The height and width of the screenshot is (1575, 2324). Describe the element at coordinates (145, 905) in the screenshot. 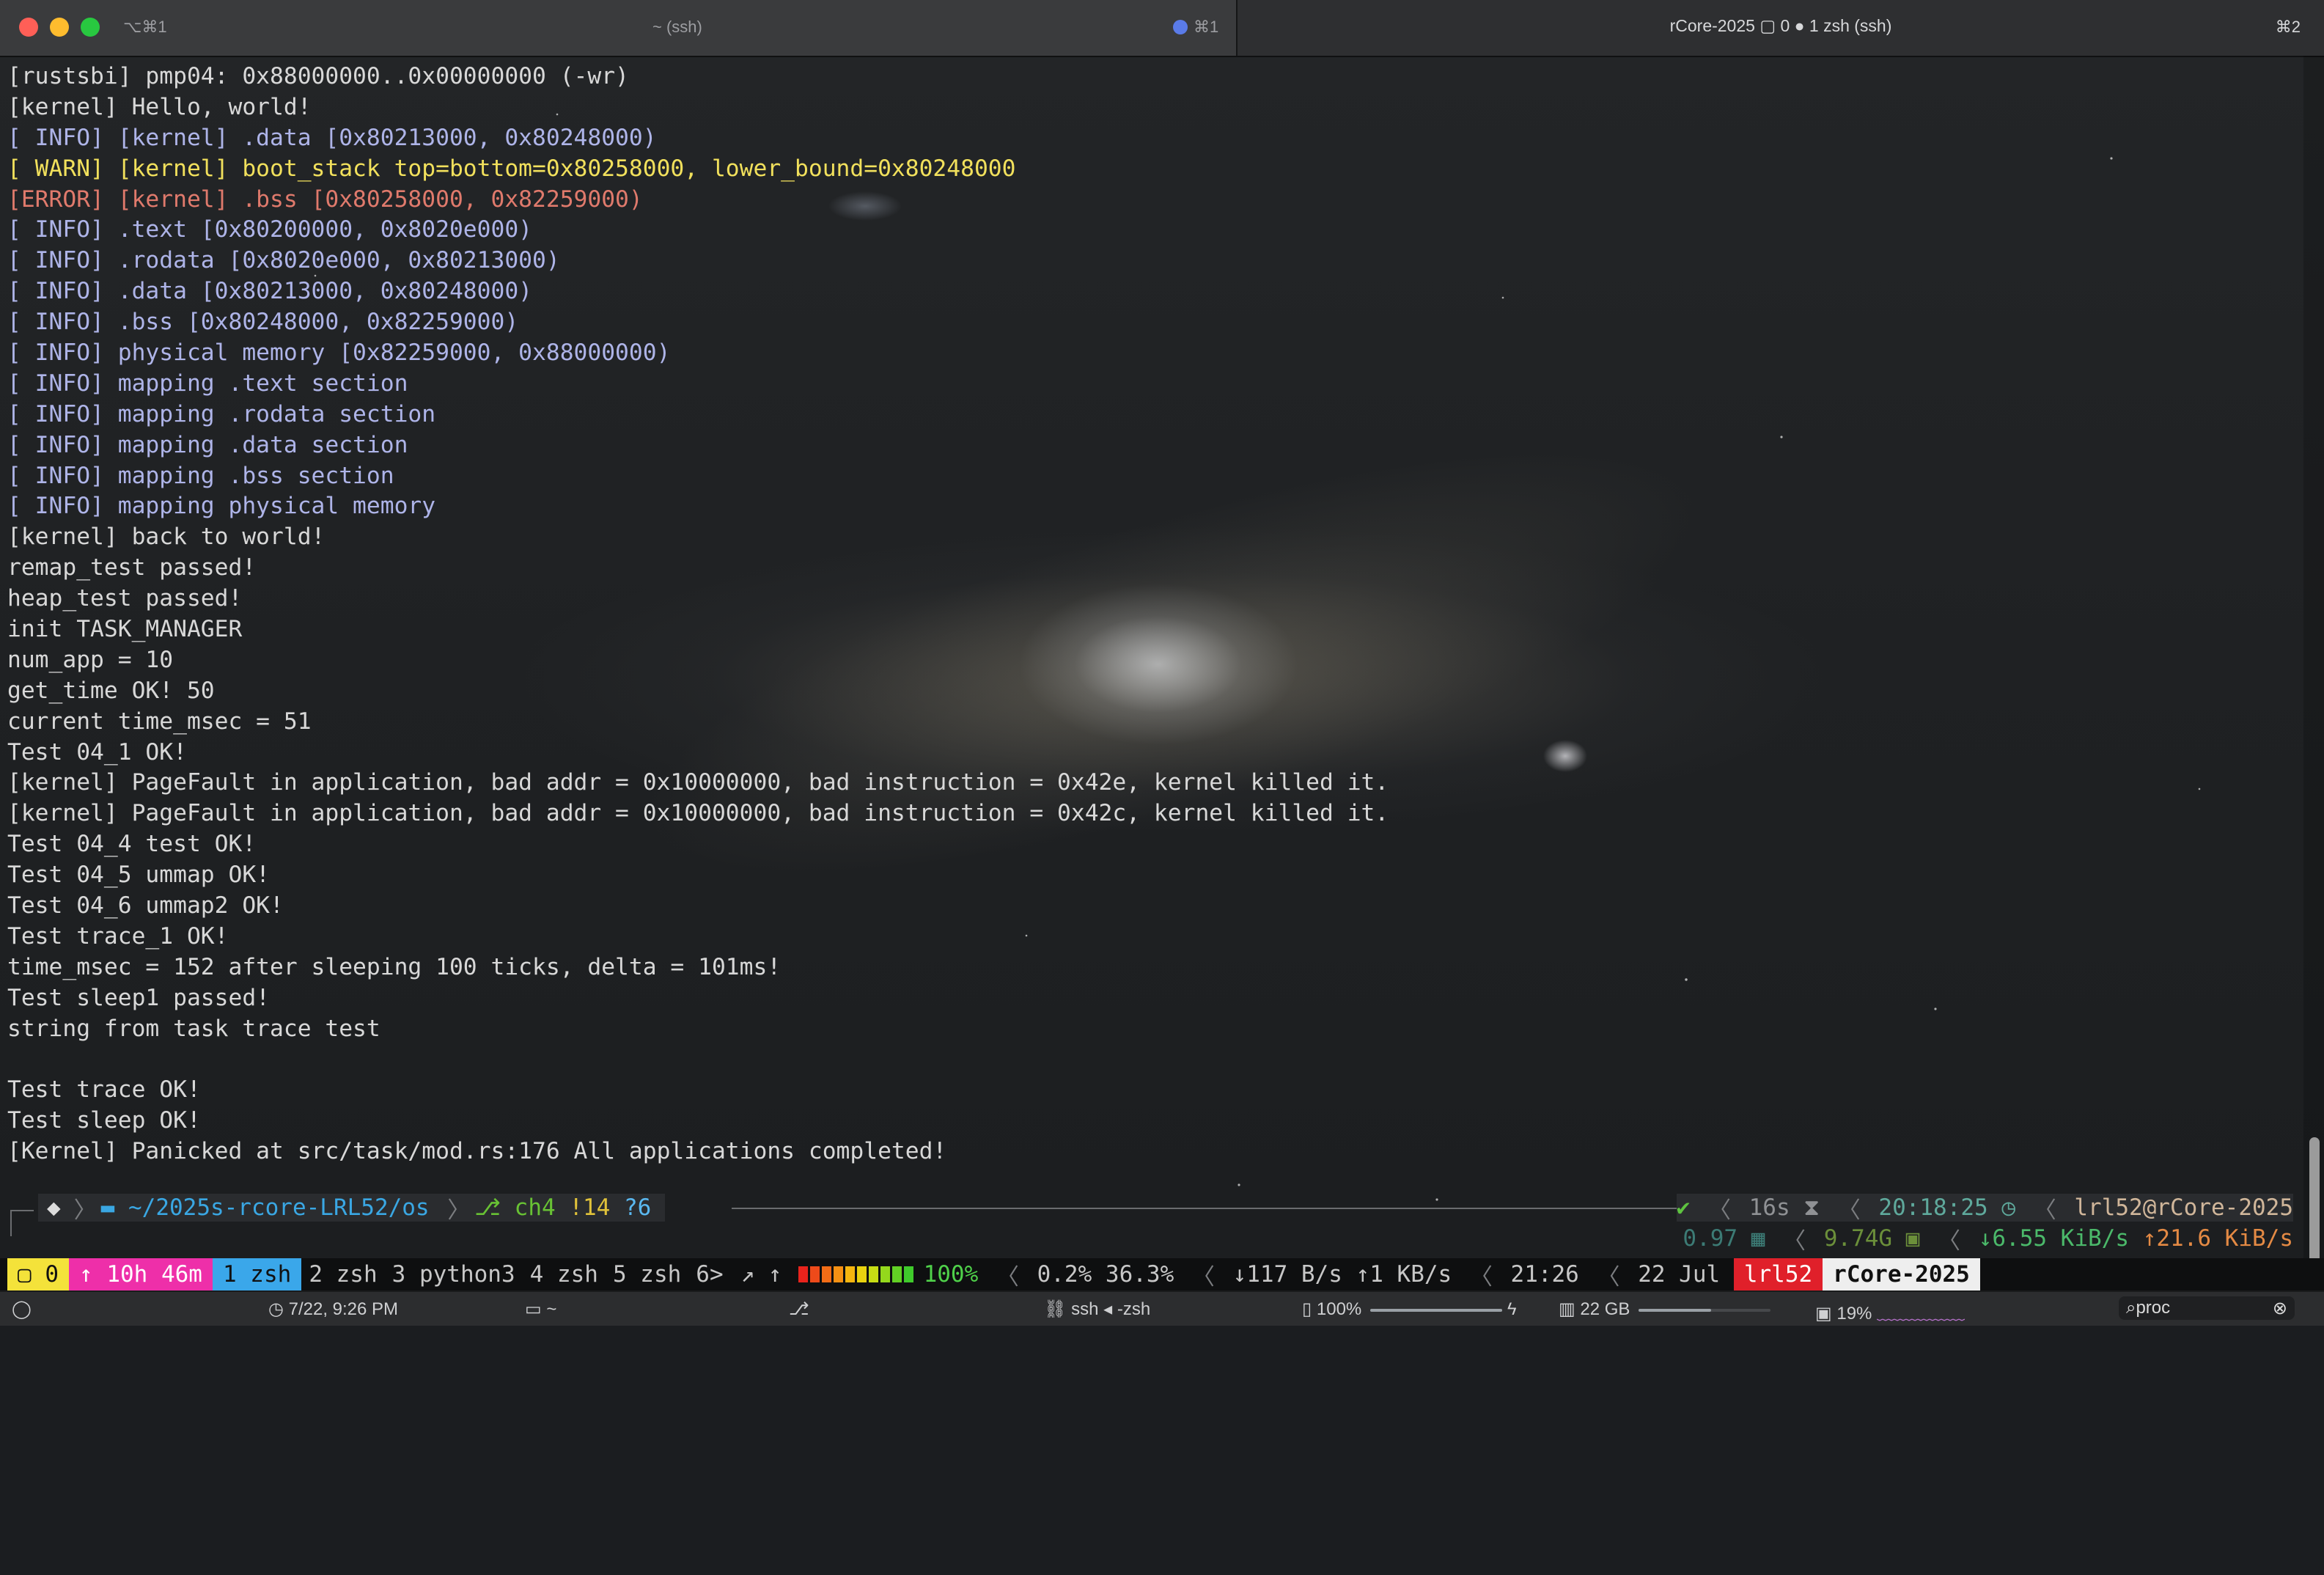

I see `terminal-line: Test 04_6 ummap2 OK!` at that location.